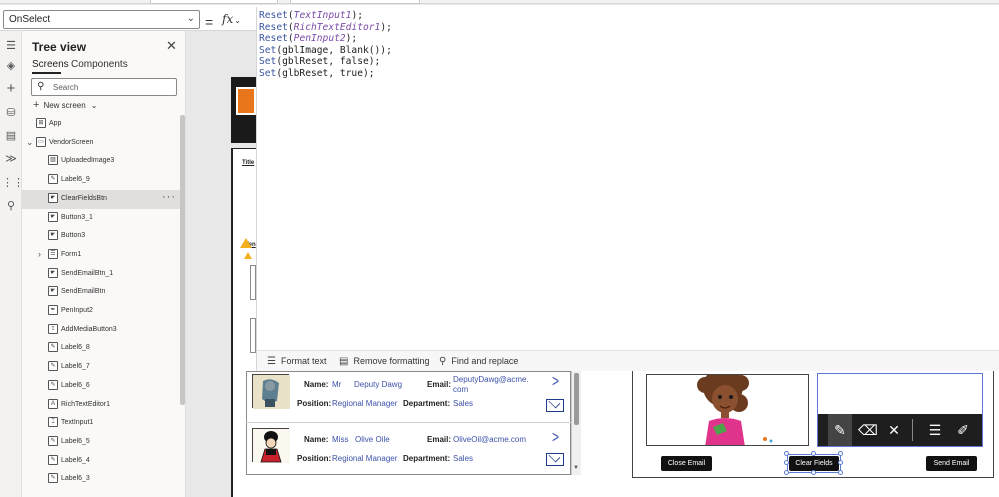  Describe the element at coordinates (101, 423) in the screenshot. I see `tree-item: ⌶ TextInput1` at that location.